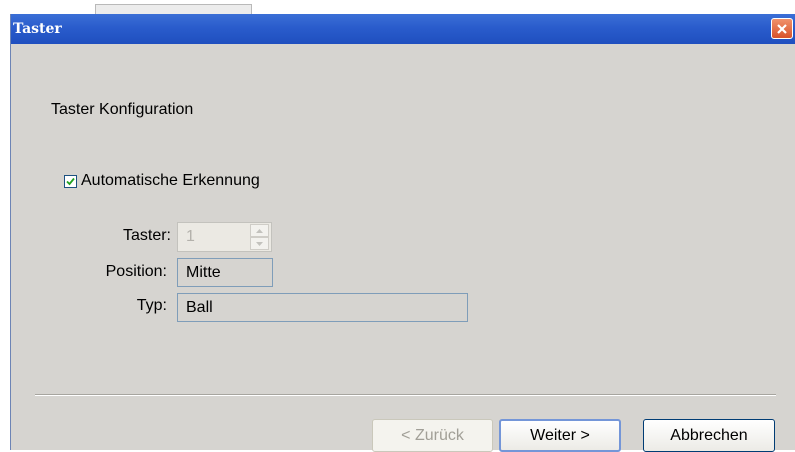 This screenshot has height=452, width=795. I want to click on cancel-button: Abbrechen, so click(709, 435).